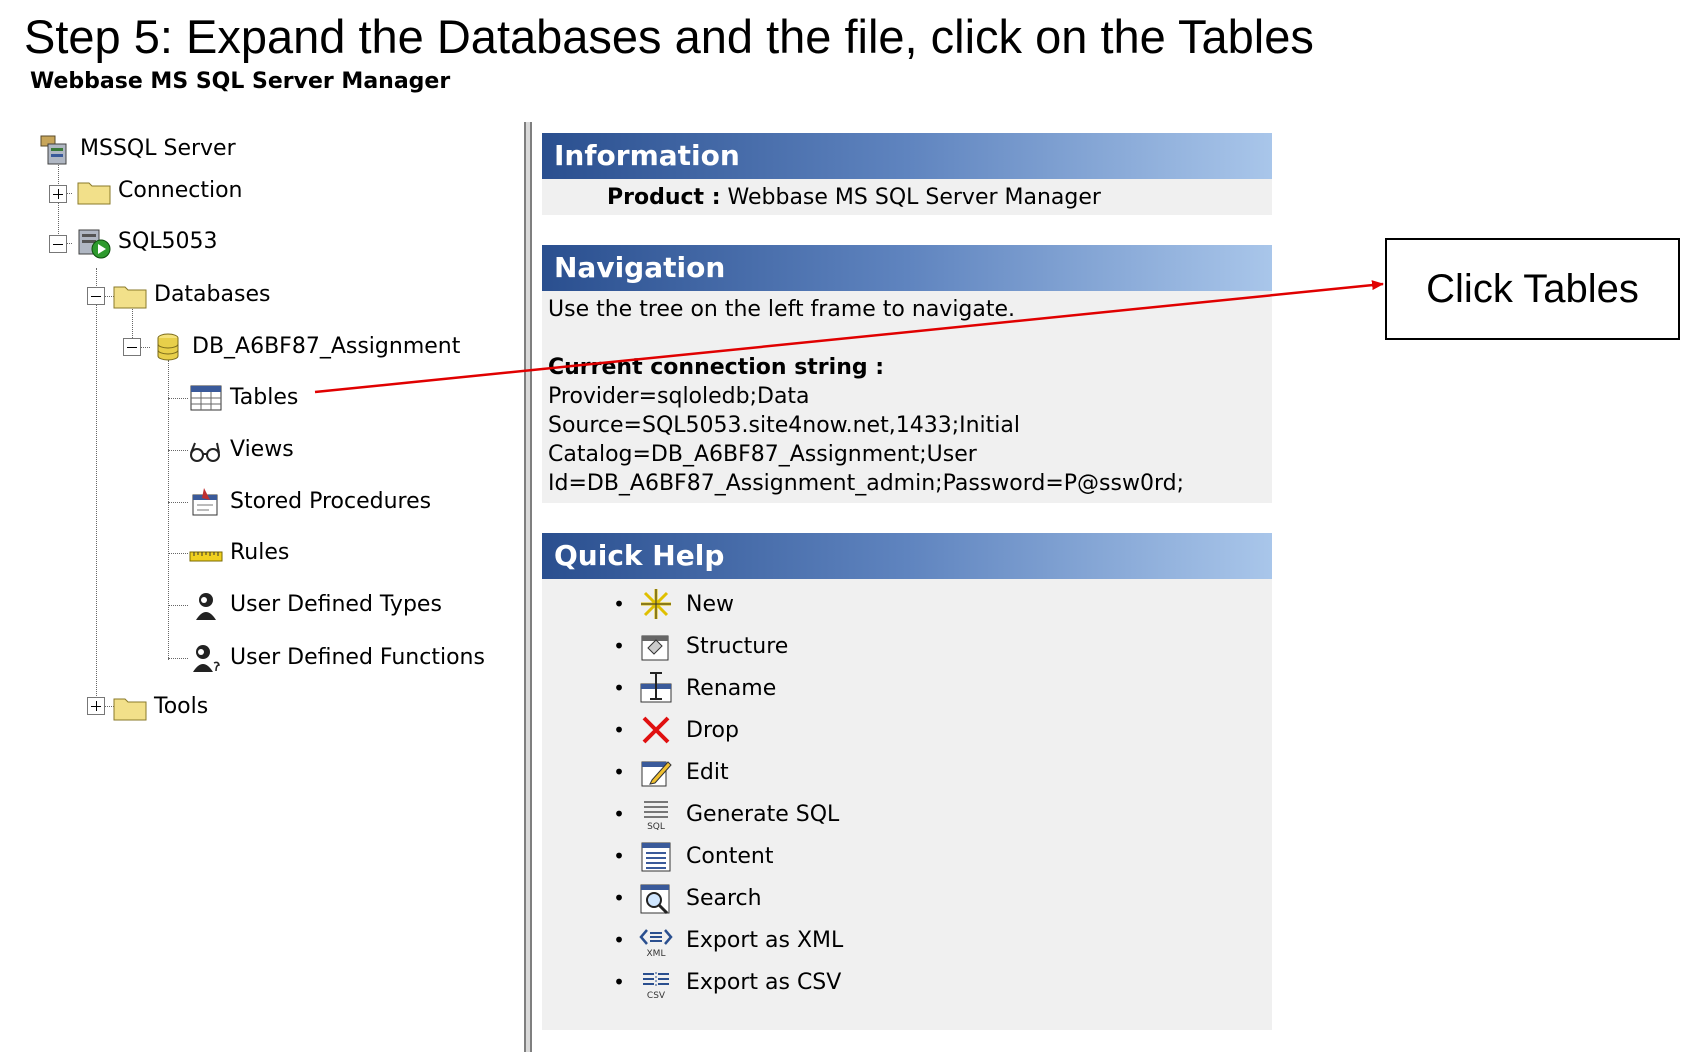 This screenshot has height=1052, width=1702. Describe the element at coordinates (656, 604) in the screenshot. I see `new-star-icon` at that location.